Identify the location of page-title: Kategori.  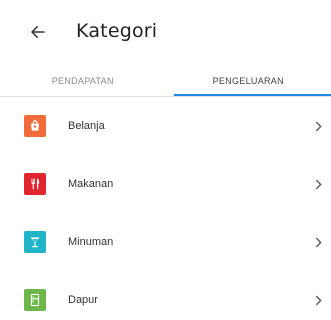
(117, 31).